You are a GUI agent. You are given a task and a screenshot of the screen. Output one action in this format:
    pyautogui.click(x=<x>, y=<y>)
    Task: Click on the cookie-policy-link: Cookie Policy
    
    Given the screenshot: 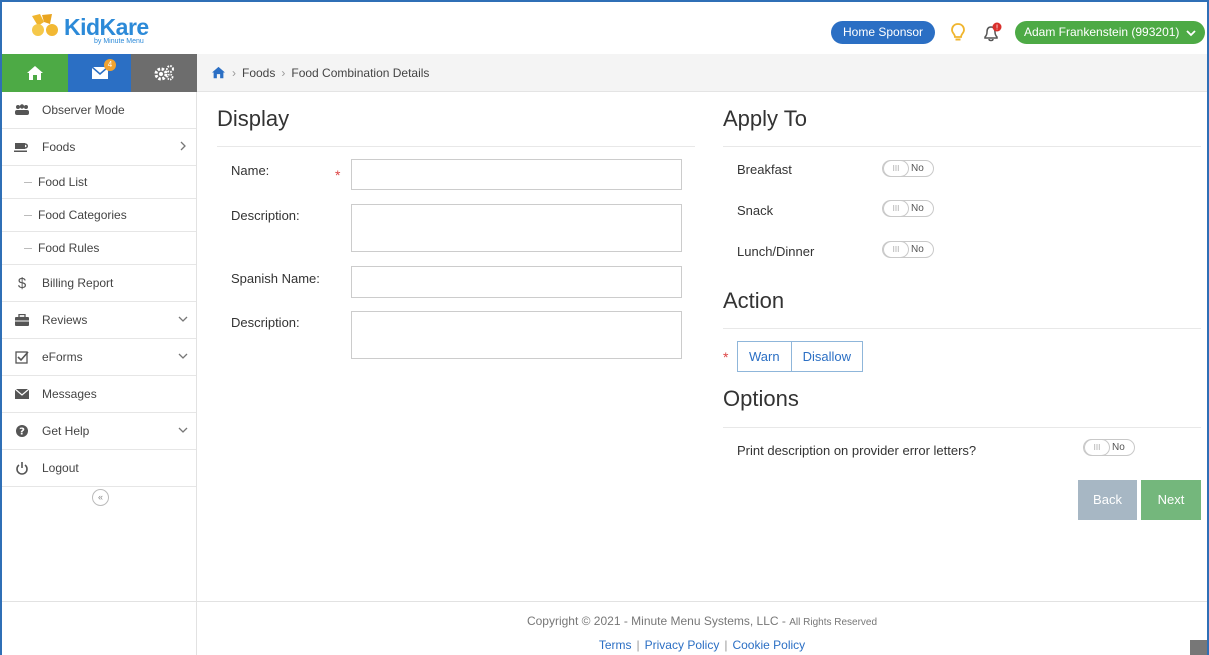 What is the action you would take?
    pyautogui.click(x=768, y=645)
    